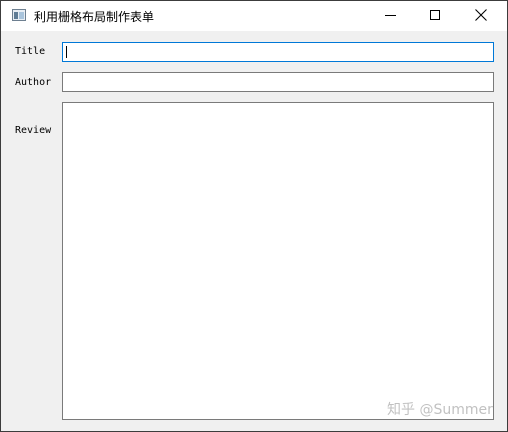 This screenshot has width=508, height=432. I want to click on title-input, so click(278, 52).